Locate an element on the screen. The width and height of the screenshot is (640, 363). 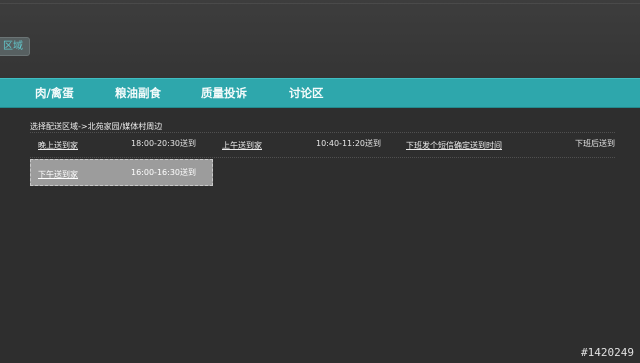
image-watermark: #1420249 is located at coordinates (607, 352).